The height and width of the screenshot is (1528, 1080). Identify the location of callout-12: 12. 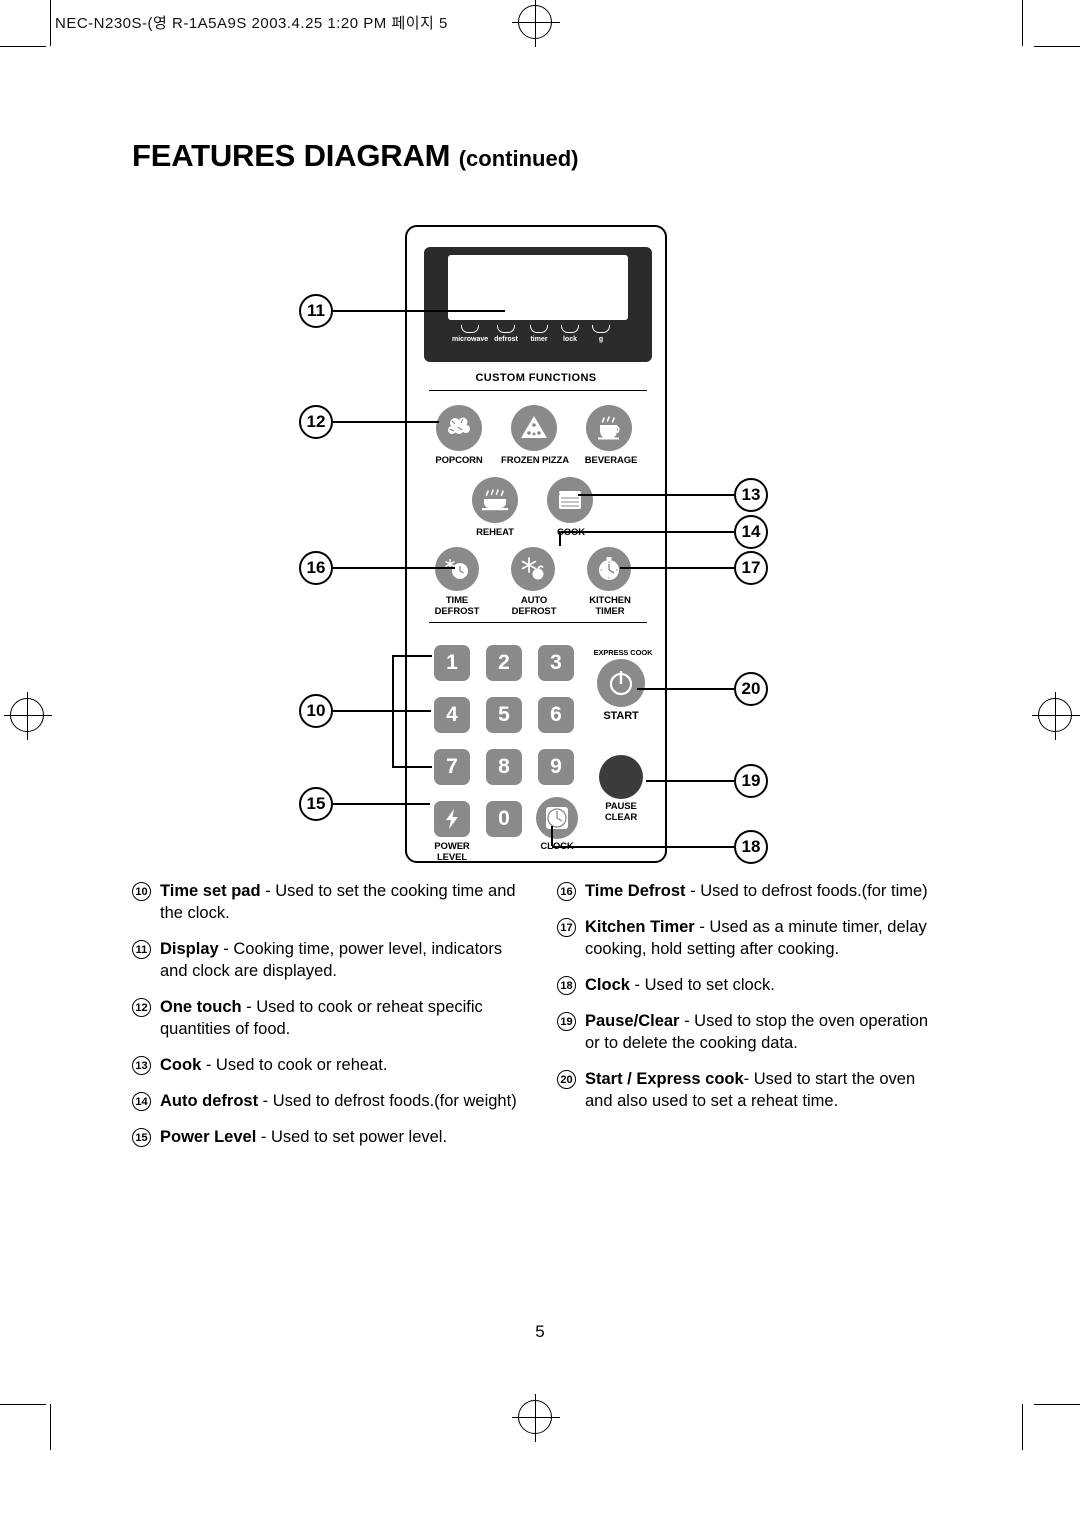
(316, 422).